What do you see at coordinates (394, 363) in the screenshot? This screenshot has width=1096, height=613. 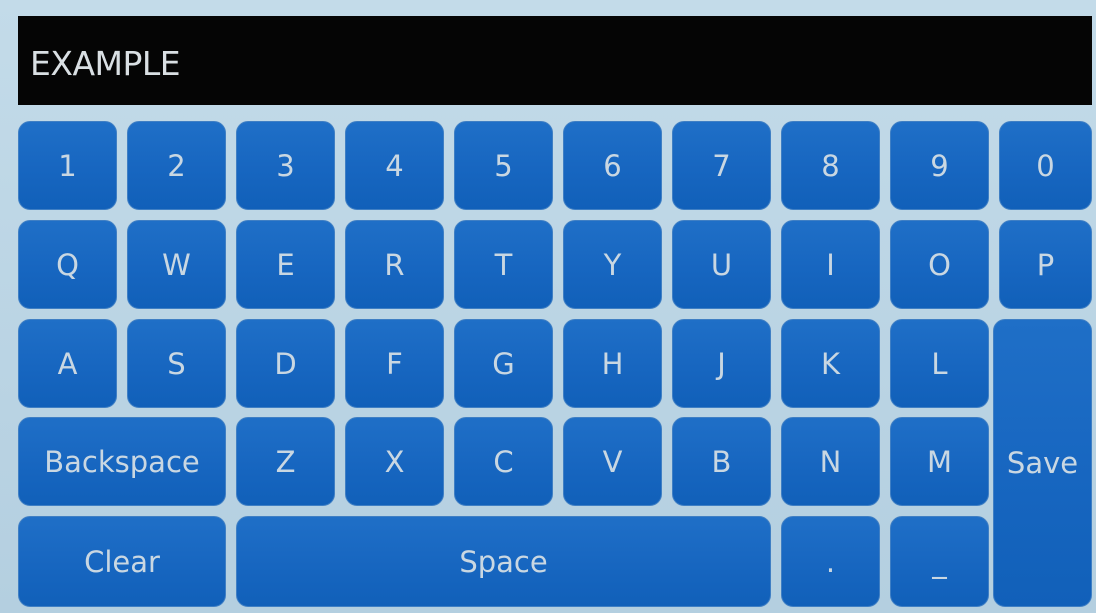 I see `key-f: F` at bounding box center [394, 363].